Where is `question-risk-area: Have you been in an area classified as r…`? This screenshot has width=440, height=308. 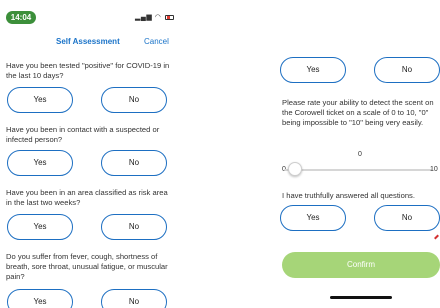
question-risk-area: Have you been in an area classified as r… is located at coordinates (87, 198).